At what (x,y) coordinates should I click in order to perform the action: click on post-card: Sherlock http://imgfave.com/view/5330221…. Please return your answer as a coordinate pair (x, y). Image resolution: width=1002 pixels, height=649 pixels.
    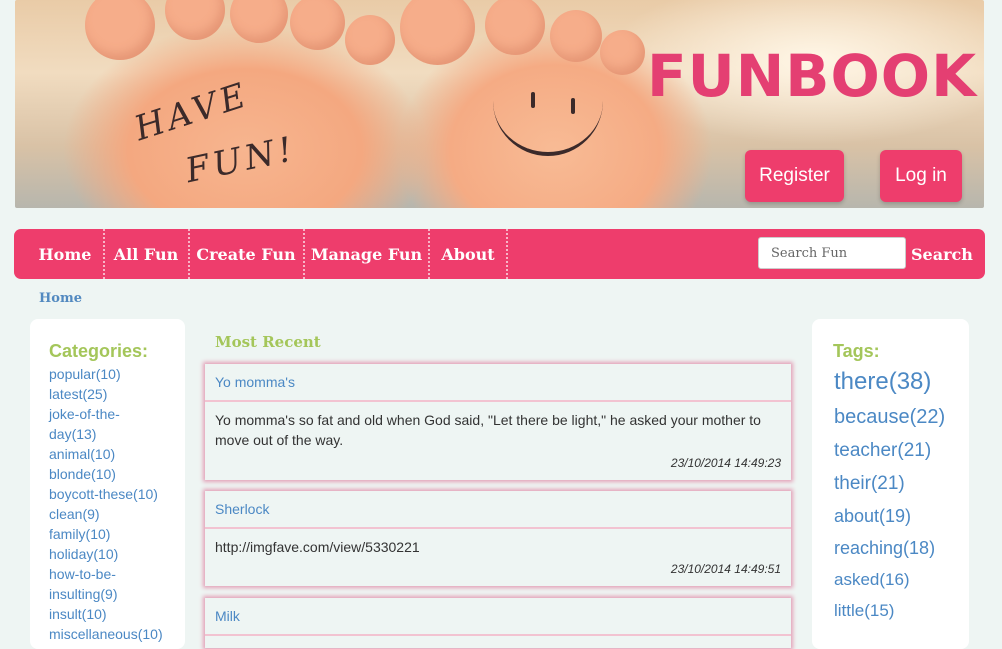
    Looking at the image, I should click on (498, 538).